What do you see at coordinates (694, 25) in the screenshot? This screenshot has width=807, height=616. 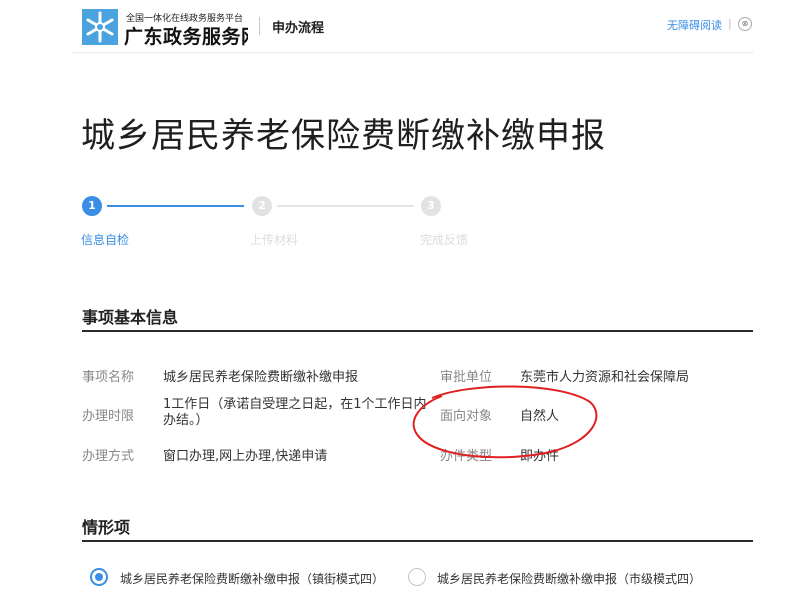 I see `accessibility-link: 无障碍阅读` at bounding box center [694, 25].